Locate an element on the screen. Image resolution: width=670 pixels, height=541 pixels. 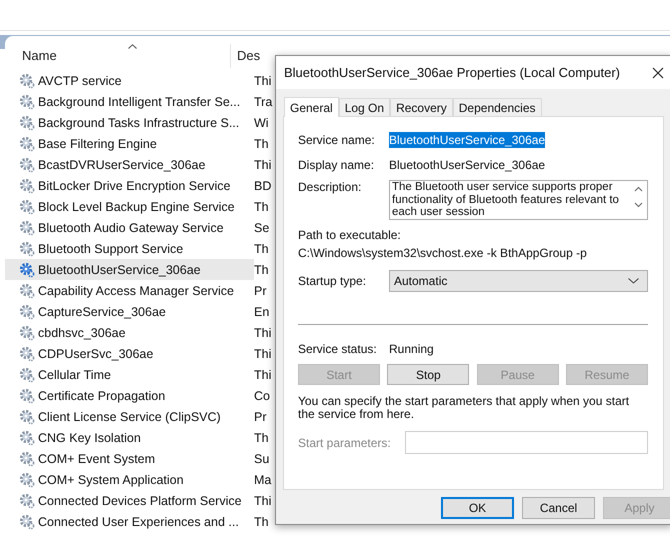
tab: Recovery is located at coordinates (421, 107).